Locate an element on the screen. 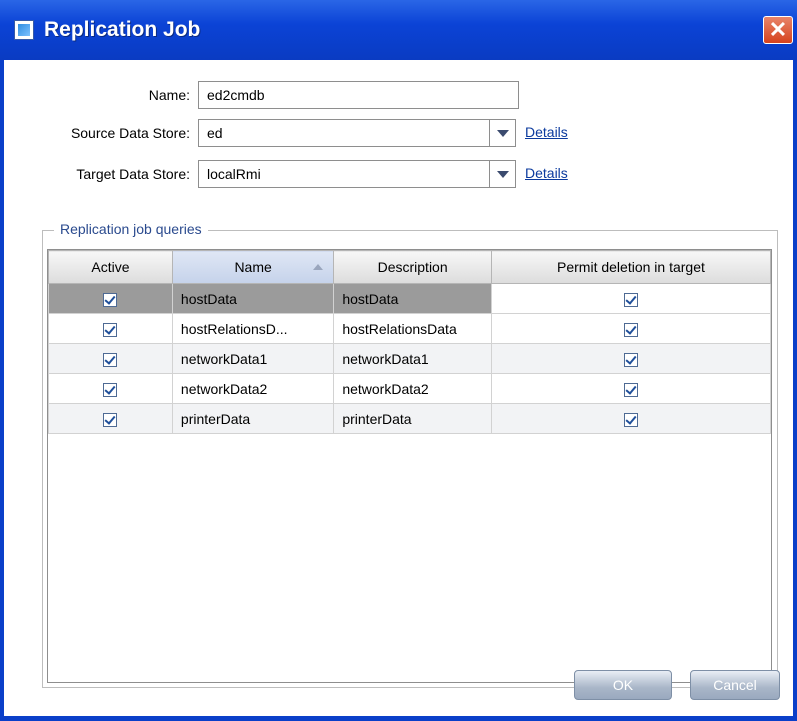 This screenshot has width=797, height=721. sort-ascending-icon is located at coordinates (318, 267).